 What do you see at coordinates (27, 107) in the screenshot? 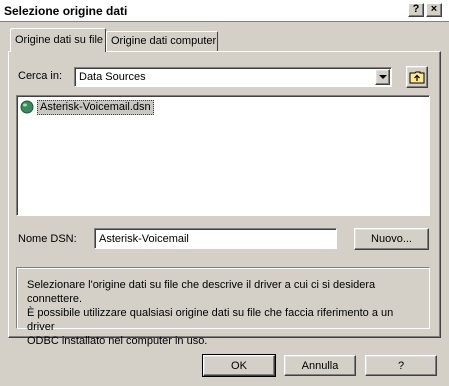
I see `dsn-file-icon` at bounding box center [27, 107].